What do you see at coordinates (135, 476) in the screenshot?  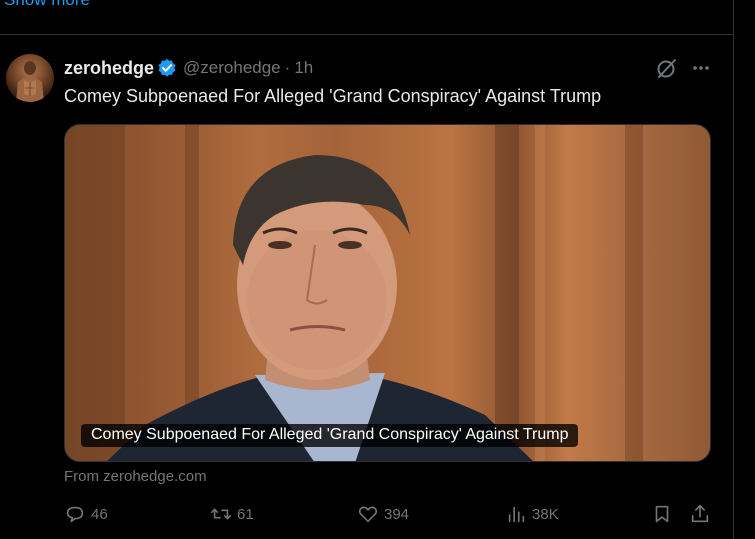 I see `card-source: From zerohedge.com` at bounding box center [135, 476].